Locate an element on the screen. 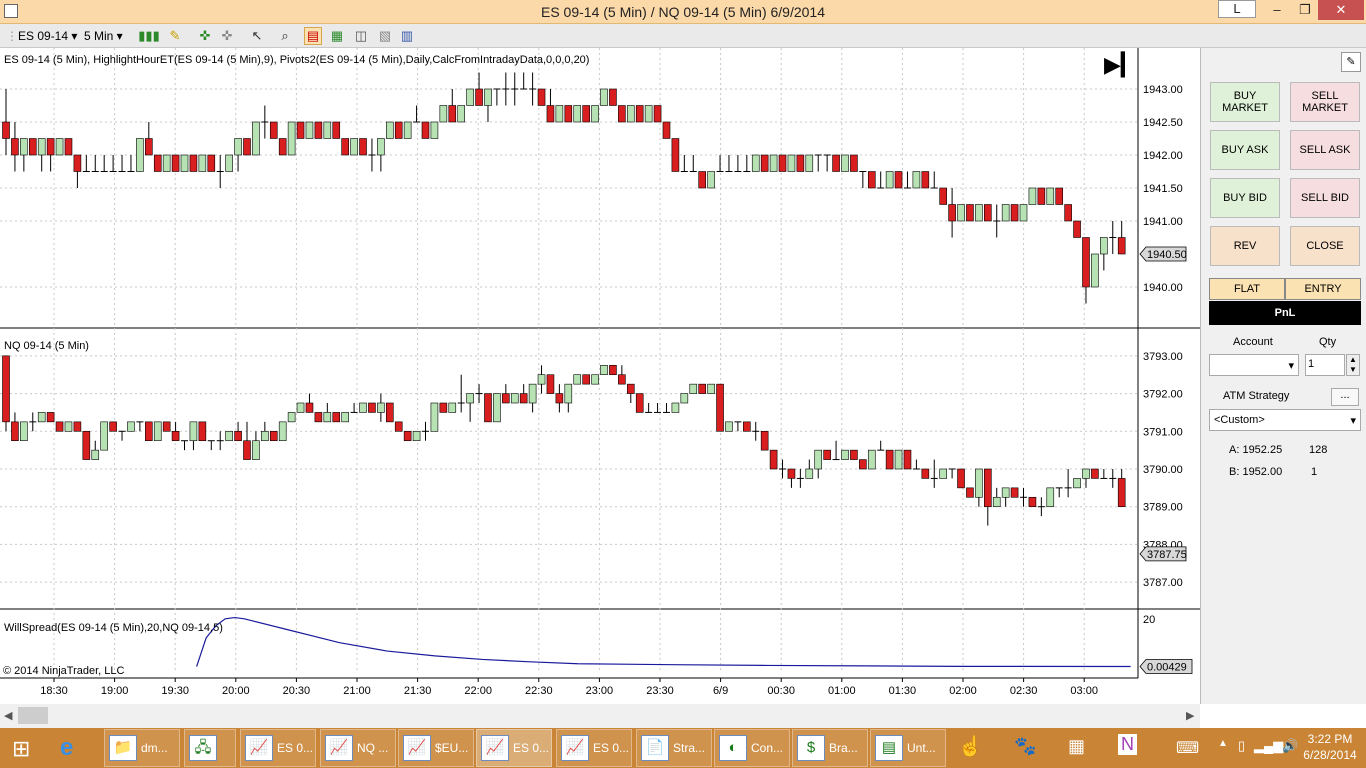  bars-type-icon: ▮▮▮ is located at coordinates (149, 36).